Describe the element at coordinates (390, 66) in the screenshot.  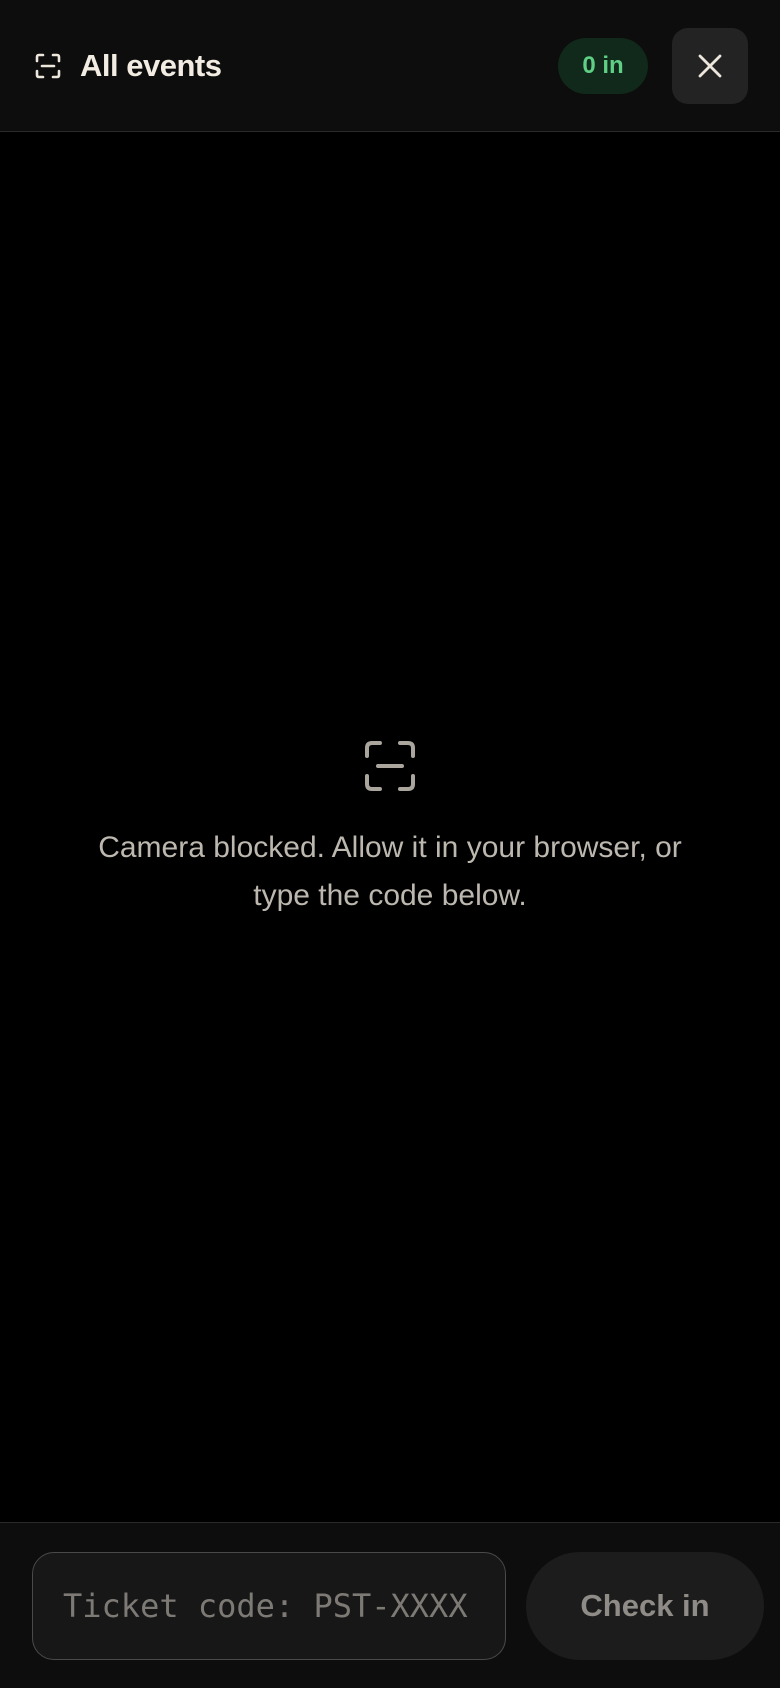
I see `top-bar: All events 0 in` at that location.